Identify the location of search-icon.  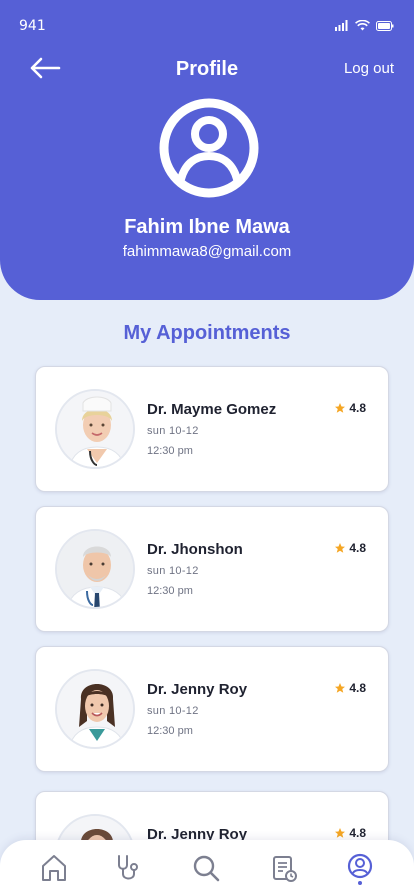
(206, 868).